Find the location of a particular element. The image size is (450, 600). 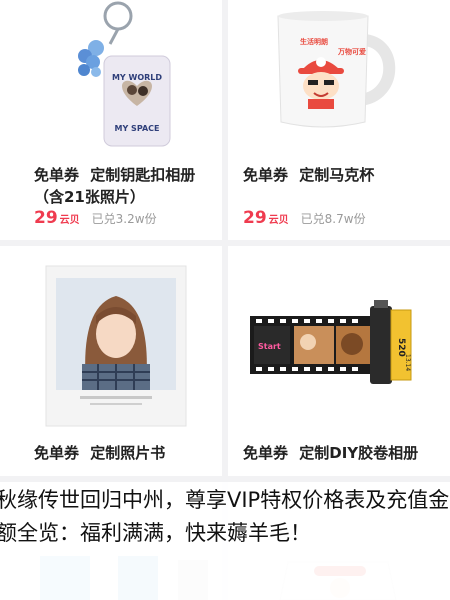

sold-count: 已兑3.2w份 is located at coordinates (124, 219).